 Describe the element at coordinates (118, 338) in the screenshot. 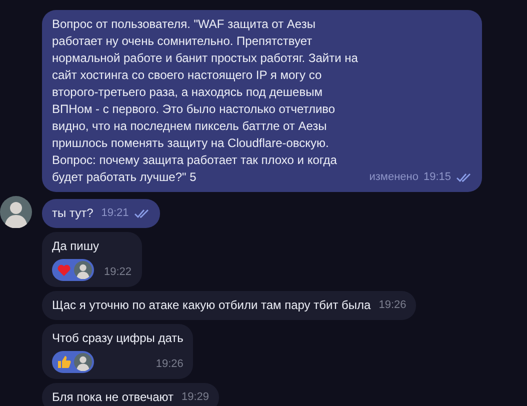

I see `message-text: Чтоб сразу цифры дать` at that location.